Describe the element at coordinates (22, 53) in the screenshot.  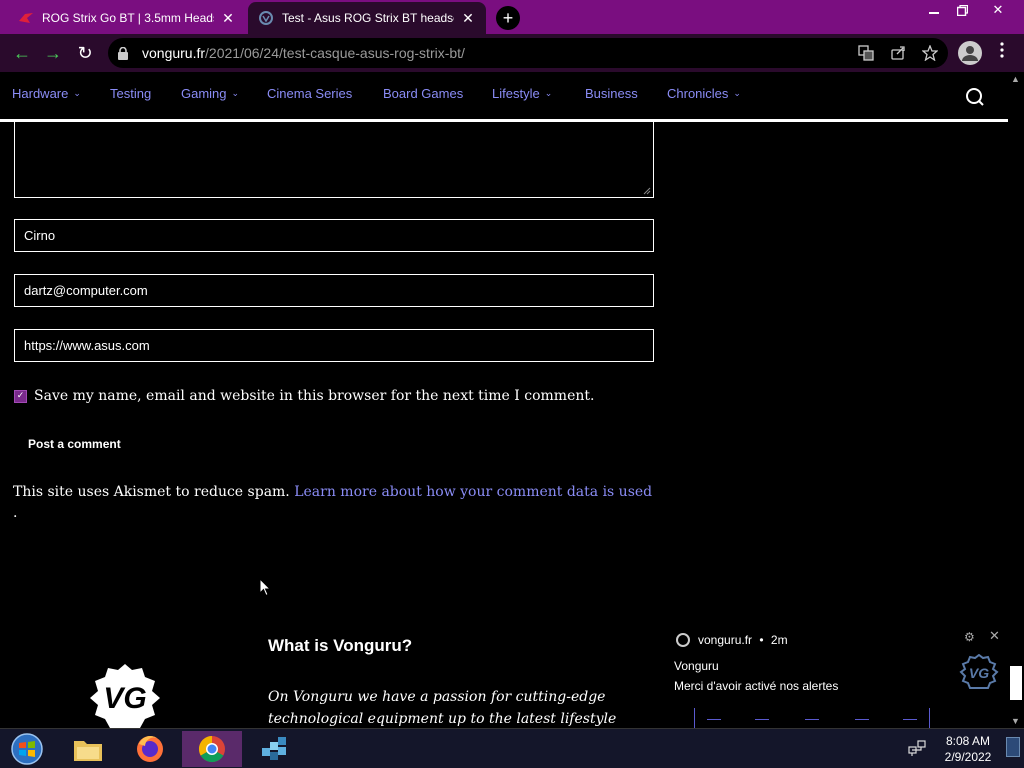
I see `back-button: ←` at that location.